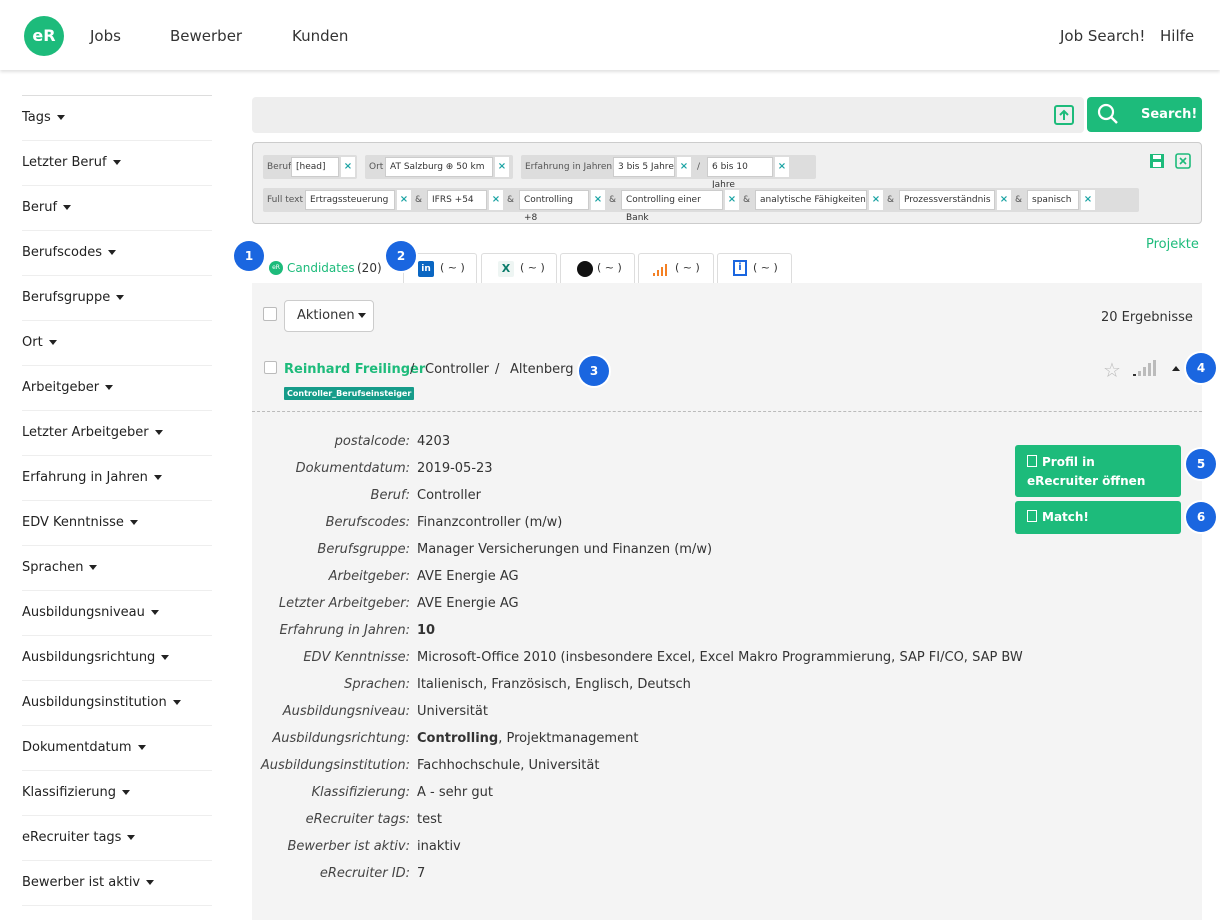  Describe the element at coordinates (350, 200) in the screenshot. I see `fulltext-term: Ertragssteuerung` at that location.